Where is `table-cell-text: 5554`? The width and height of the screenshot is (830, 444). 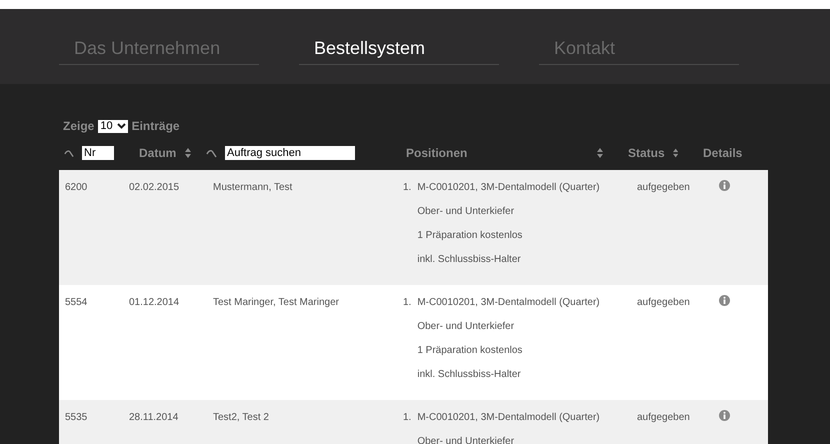 table-cell-text: 5554 is located at coordinates (76, 303).